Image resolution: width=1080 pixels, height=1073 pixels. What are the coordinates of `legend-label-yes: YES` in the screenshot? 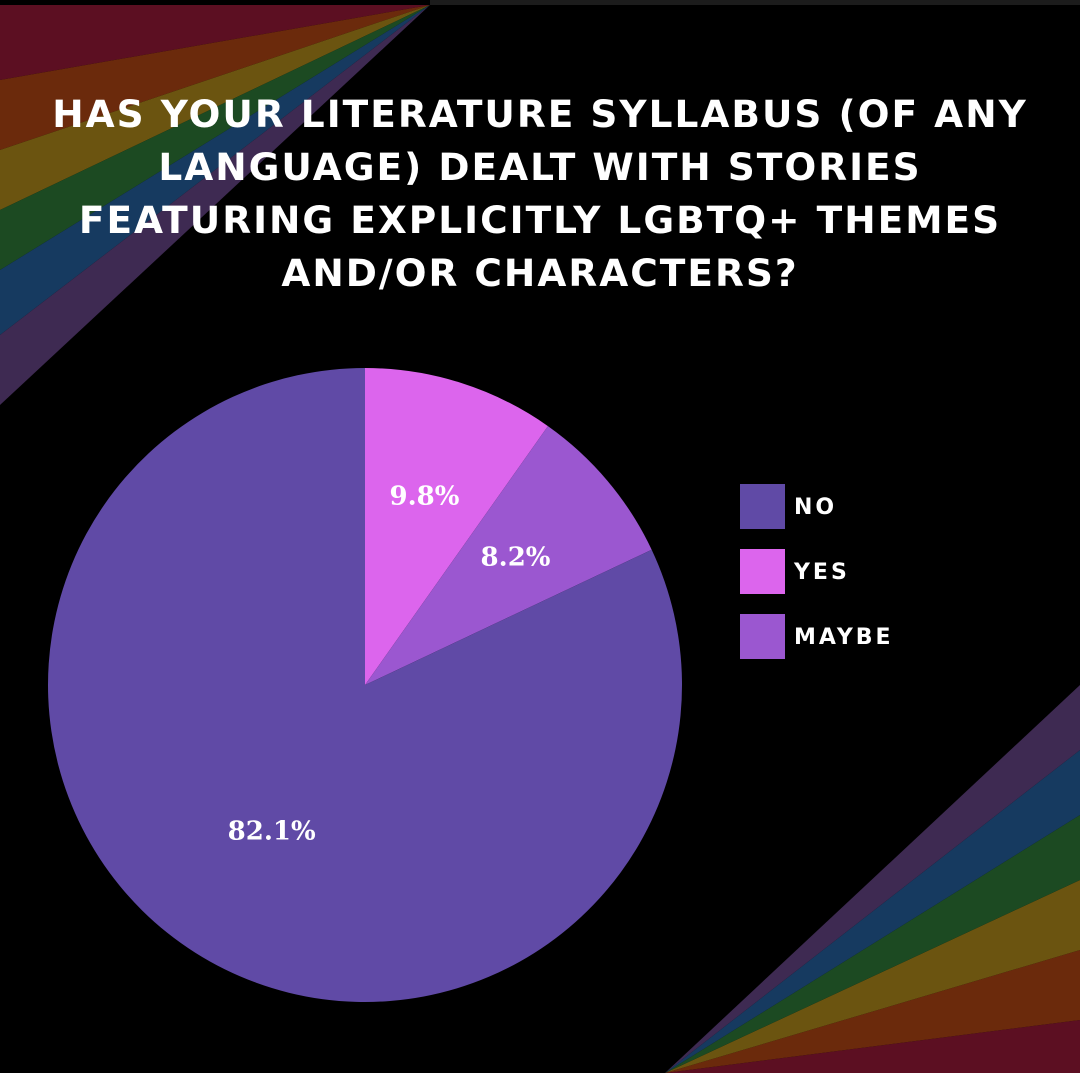 It's located at (822, 572).